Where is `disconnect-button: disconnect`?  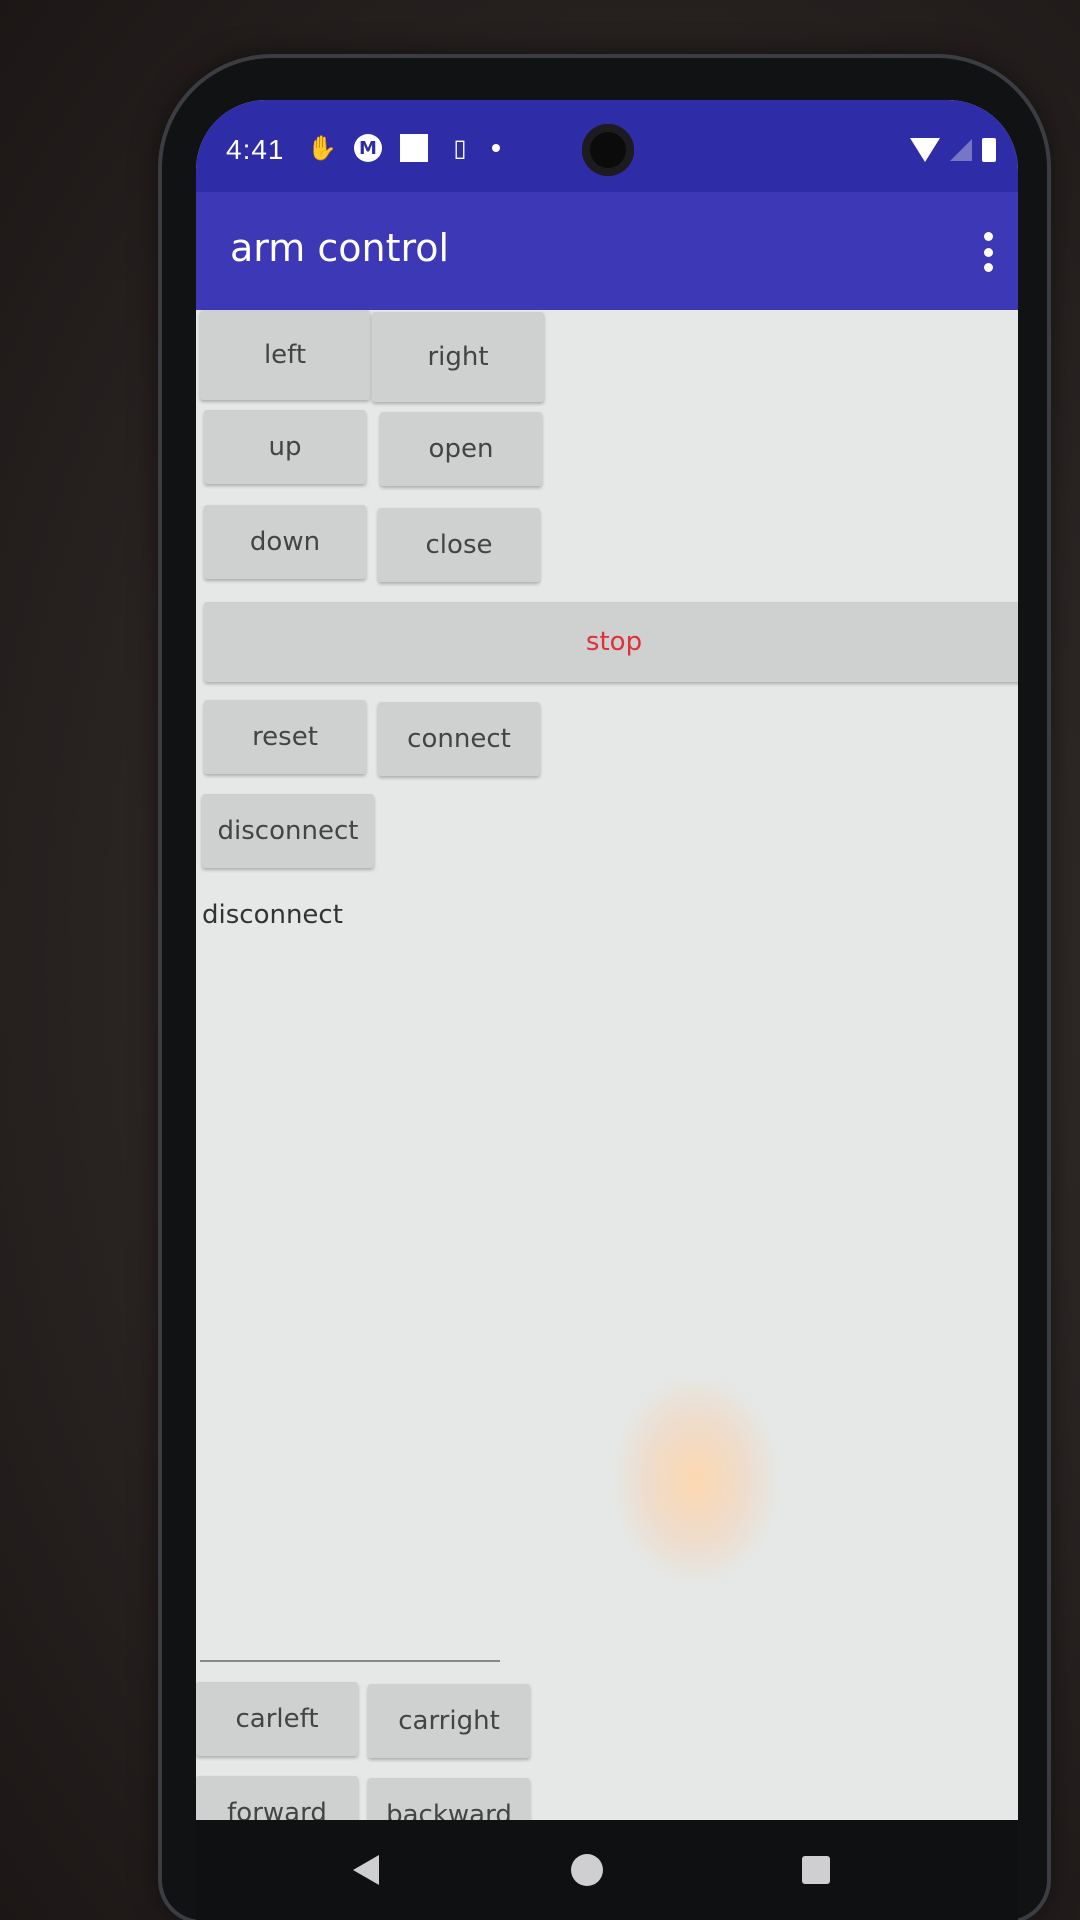 disconnect-button: disconnect is located at coordinates (288, 831).